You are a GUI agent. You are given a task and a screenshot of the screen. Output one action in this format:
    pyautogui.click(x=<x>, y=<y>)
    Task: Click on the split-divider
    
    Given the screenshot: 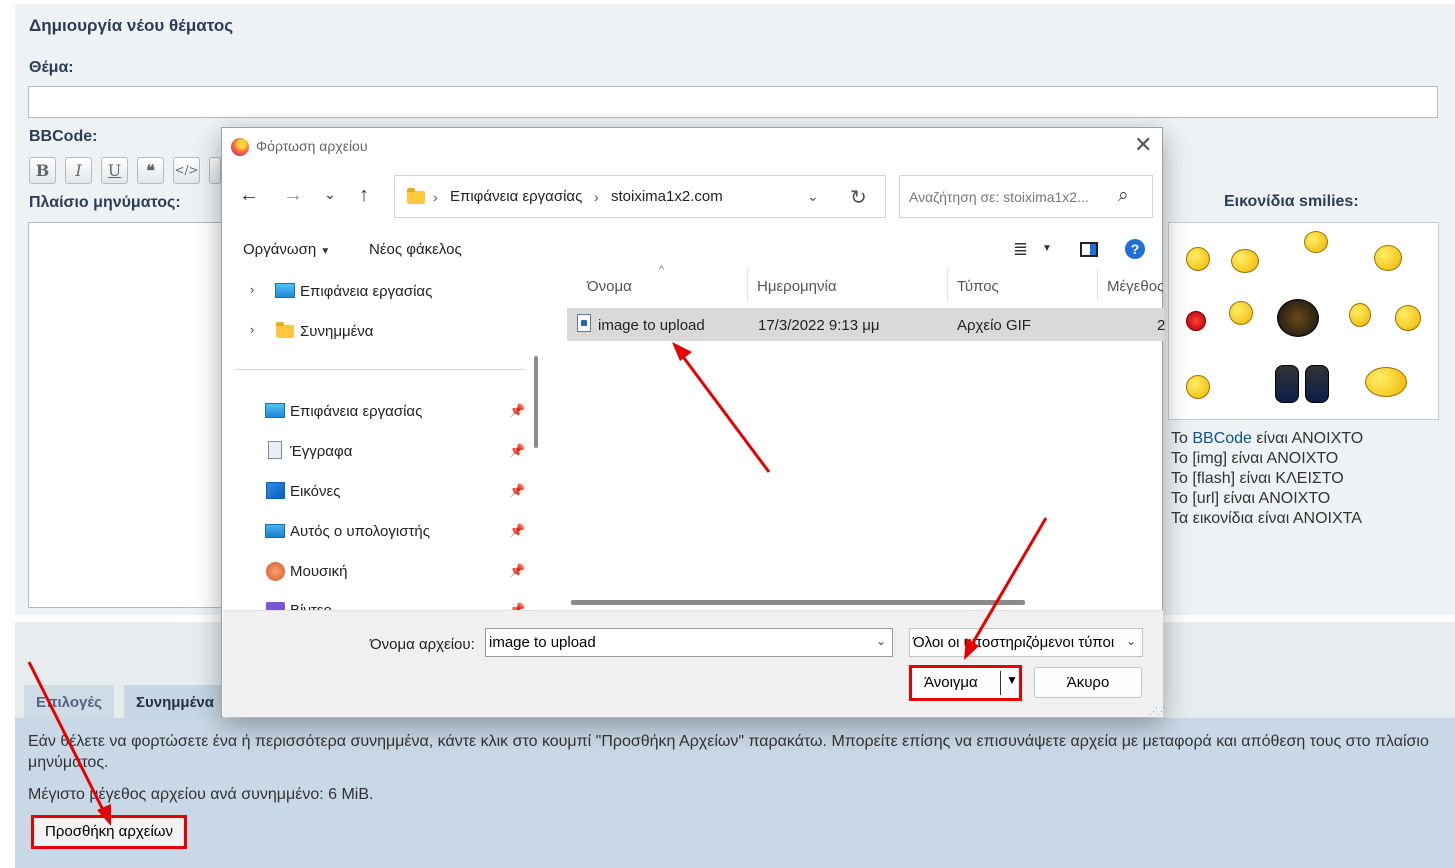 What is the action you would take?
    pyautogui.click(x=1000, y=683)
    